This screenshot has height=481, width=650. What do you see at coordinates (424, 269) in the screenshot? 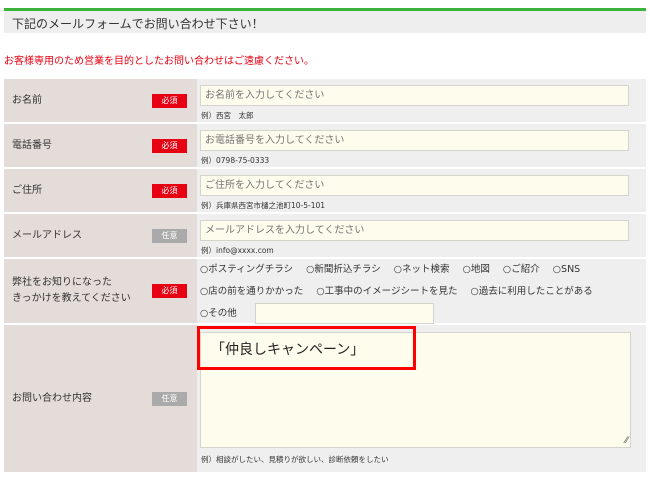
I see `radio-option: ○ネット検索` at bounding box center [424, 269].